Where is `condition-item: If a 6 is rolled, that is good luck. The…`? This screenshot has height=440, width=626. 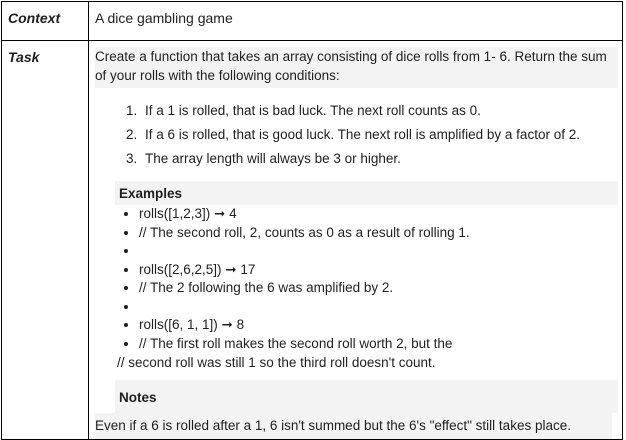
condition-item: If a 6 is rolled, that is good luck. The… is located at coordinates (379, 134).